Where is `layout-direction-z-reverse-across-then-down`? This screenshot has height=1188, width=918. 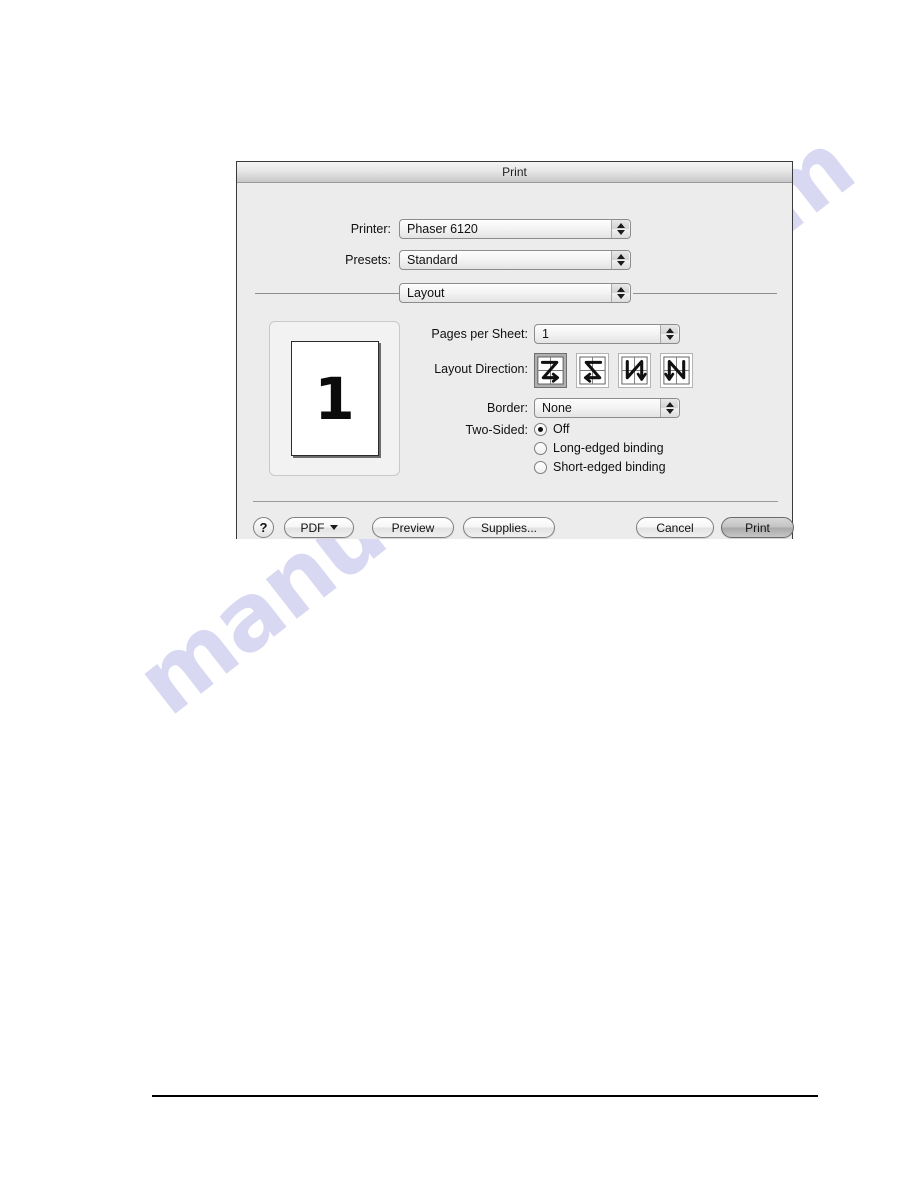
layout-direction-z-reverse-across-then-down is located at coordinates (592, 370).